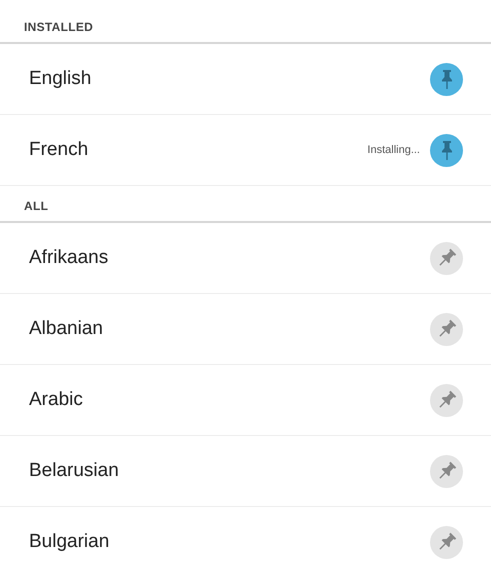 This screenshot has width=491, height=572. What do you see at coordinates (59, 150) in the screenshot?
I see `language-name: French` at bounding box center [59, 150].